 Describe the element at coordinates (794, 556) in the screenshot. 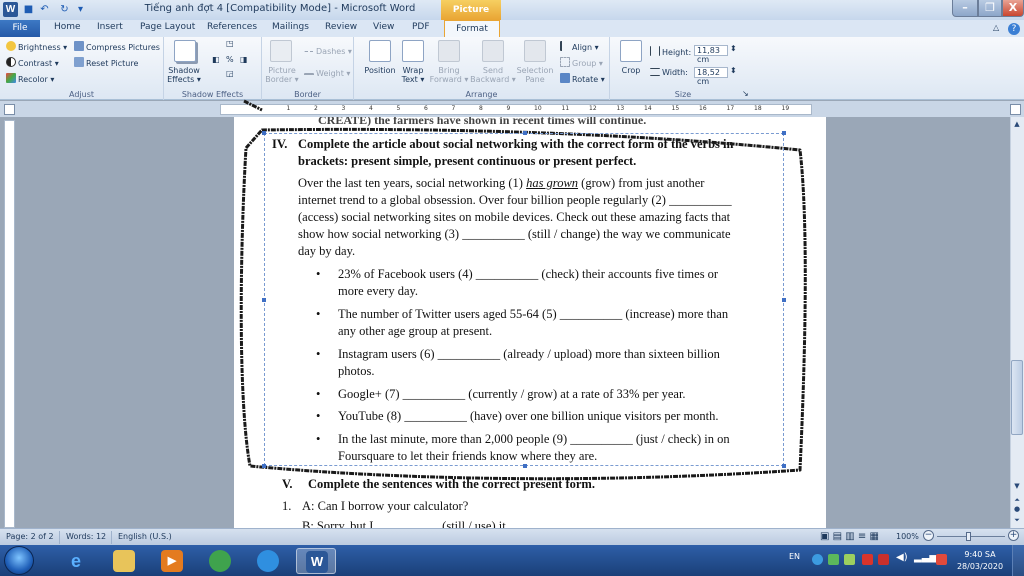

I see `input-language: EN` at that location.